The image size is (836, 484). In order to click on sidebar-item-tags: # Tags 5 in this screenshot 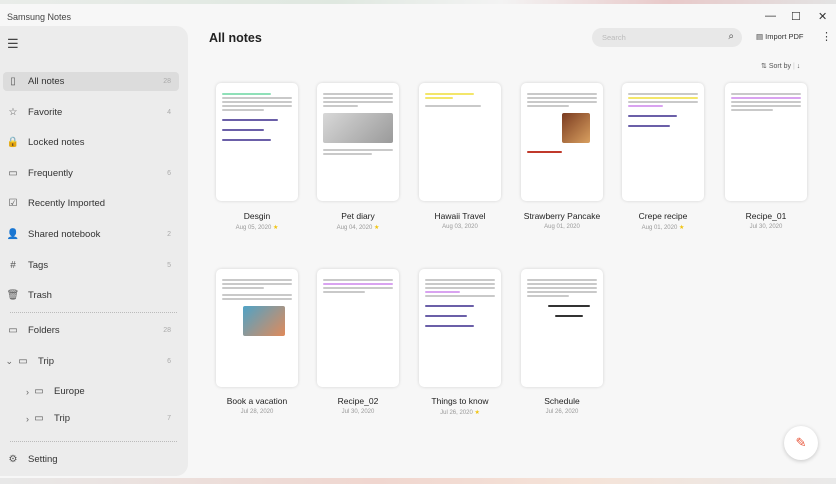, I will do `click(91, 265)`.